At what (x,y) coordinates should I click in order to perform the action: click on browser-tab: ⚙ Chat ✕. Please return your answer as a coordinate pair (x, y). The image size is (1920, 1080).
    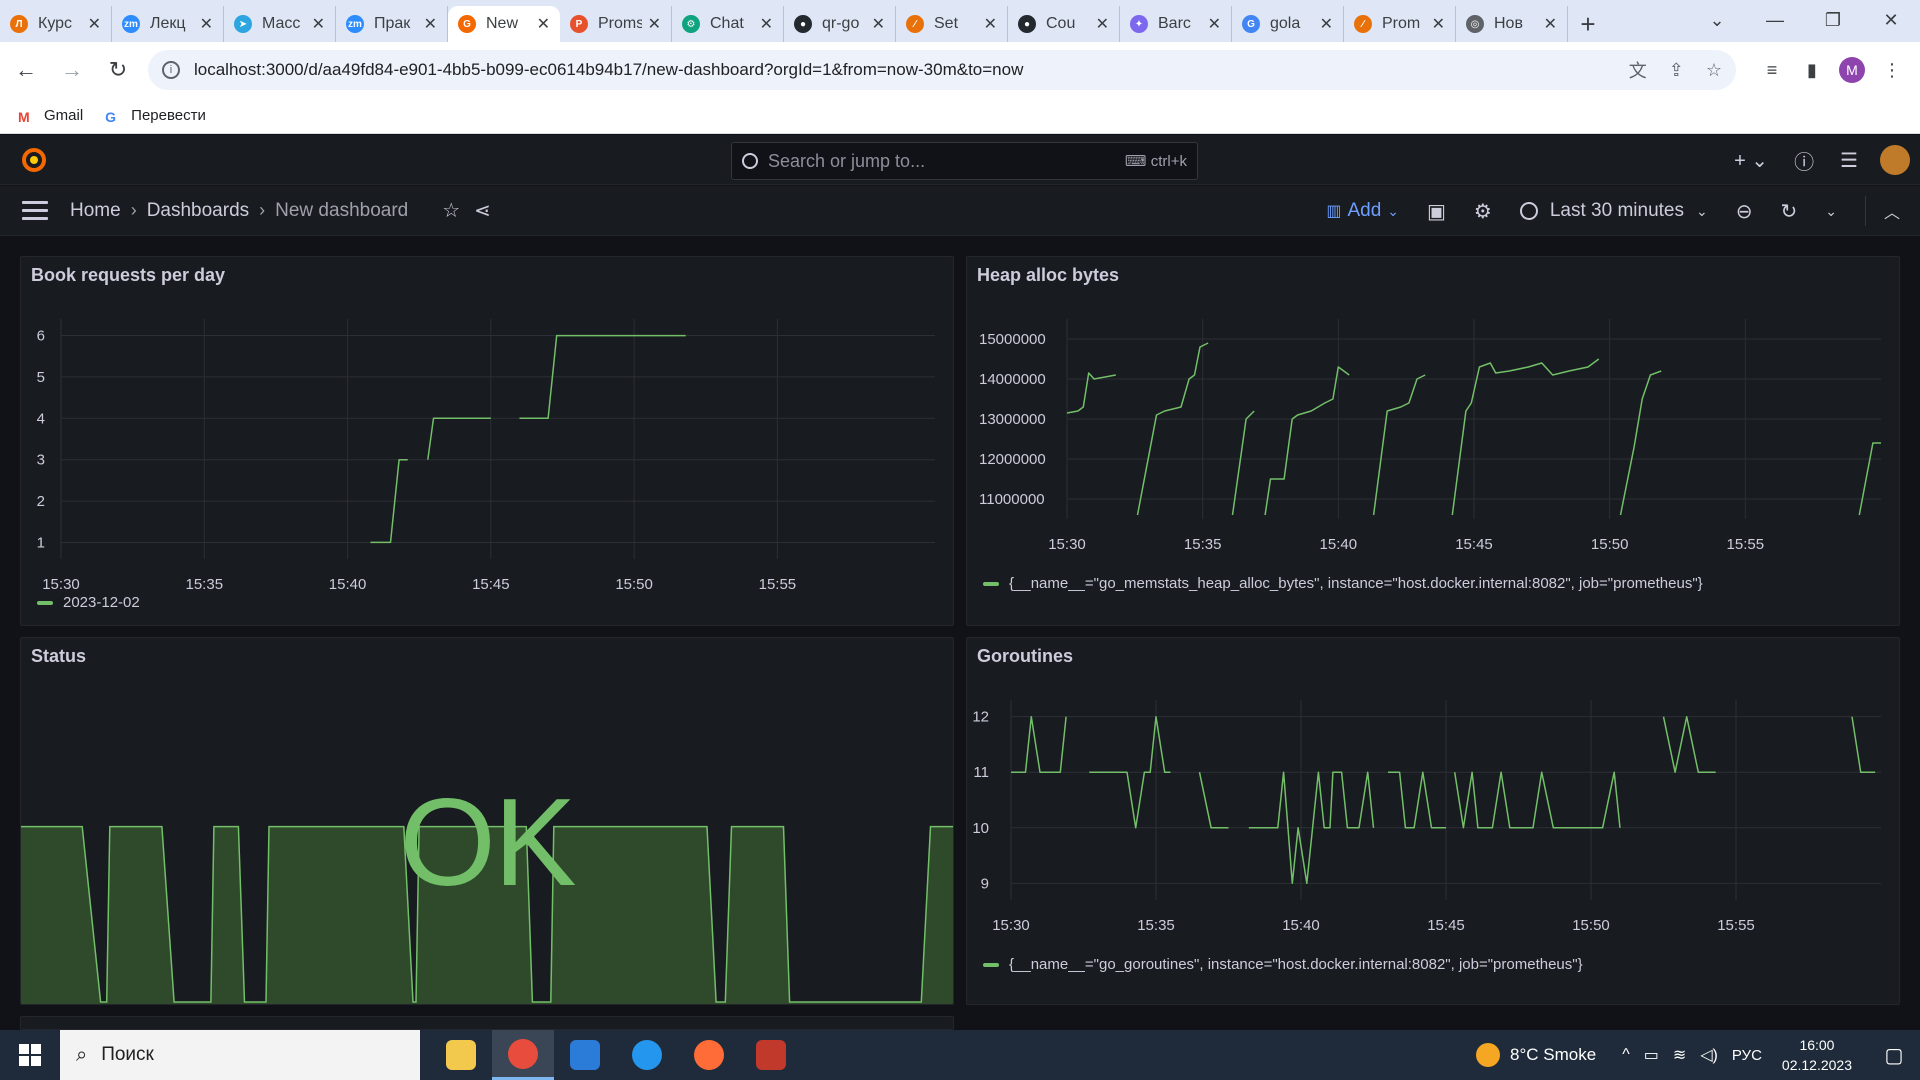
    Looking at the image, I should click on (728, 24).